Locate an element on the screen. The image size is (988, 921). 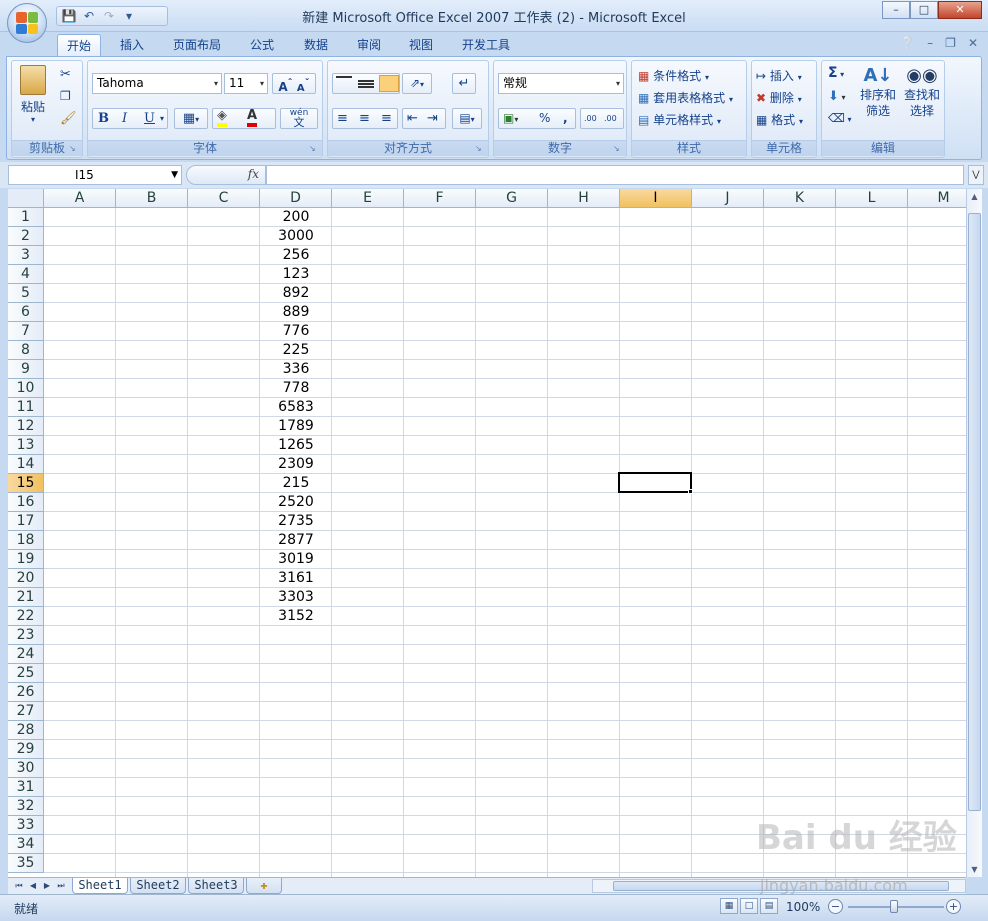
column-header: G is located at coordinates (512, 198).